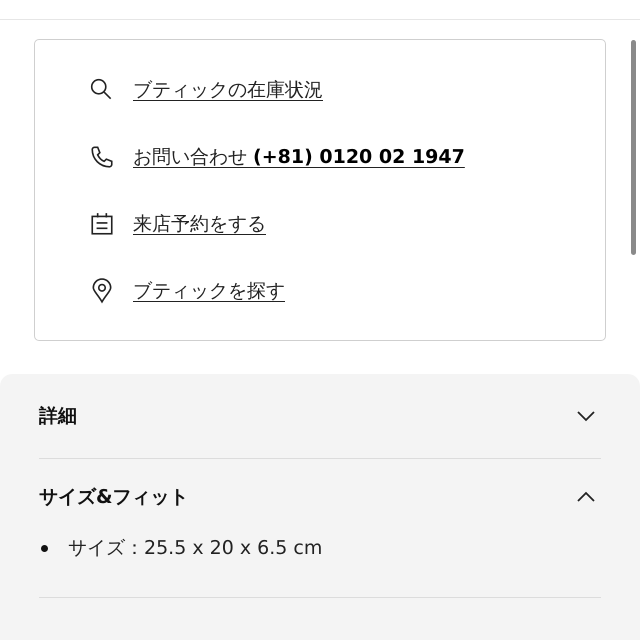  What do you see at coordinates (633, 147) in the screenshot?
I see `scrollbar-thumb` at bounding box center [633, 147].